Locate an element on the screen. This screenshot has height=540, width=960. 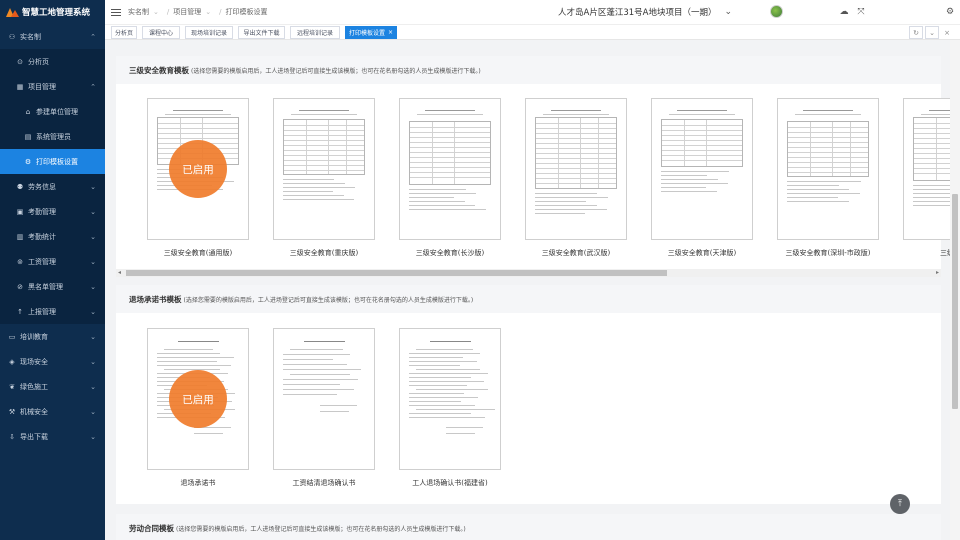
sidebar-item-label: 绿色施工 is located at coordinates (34, 386).